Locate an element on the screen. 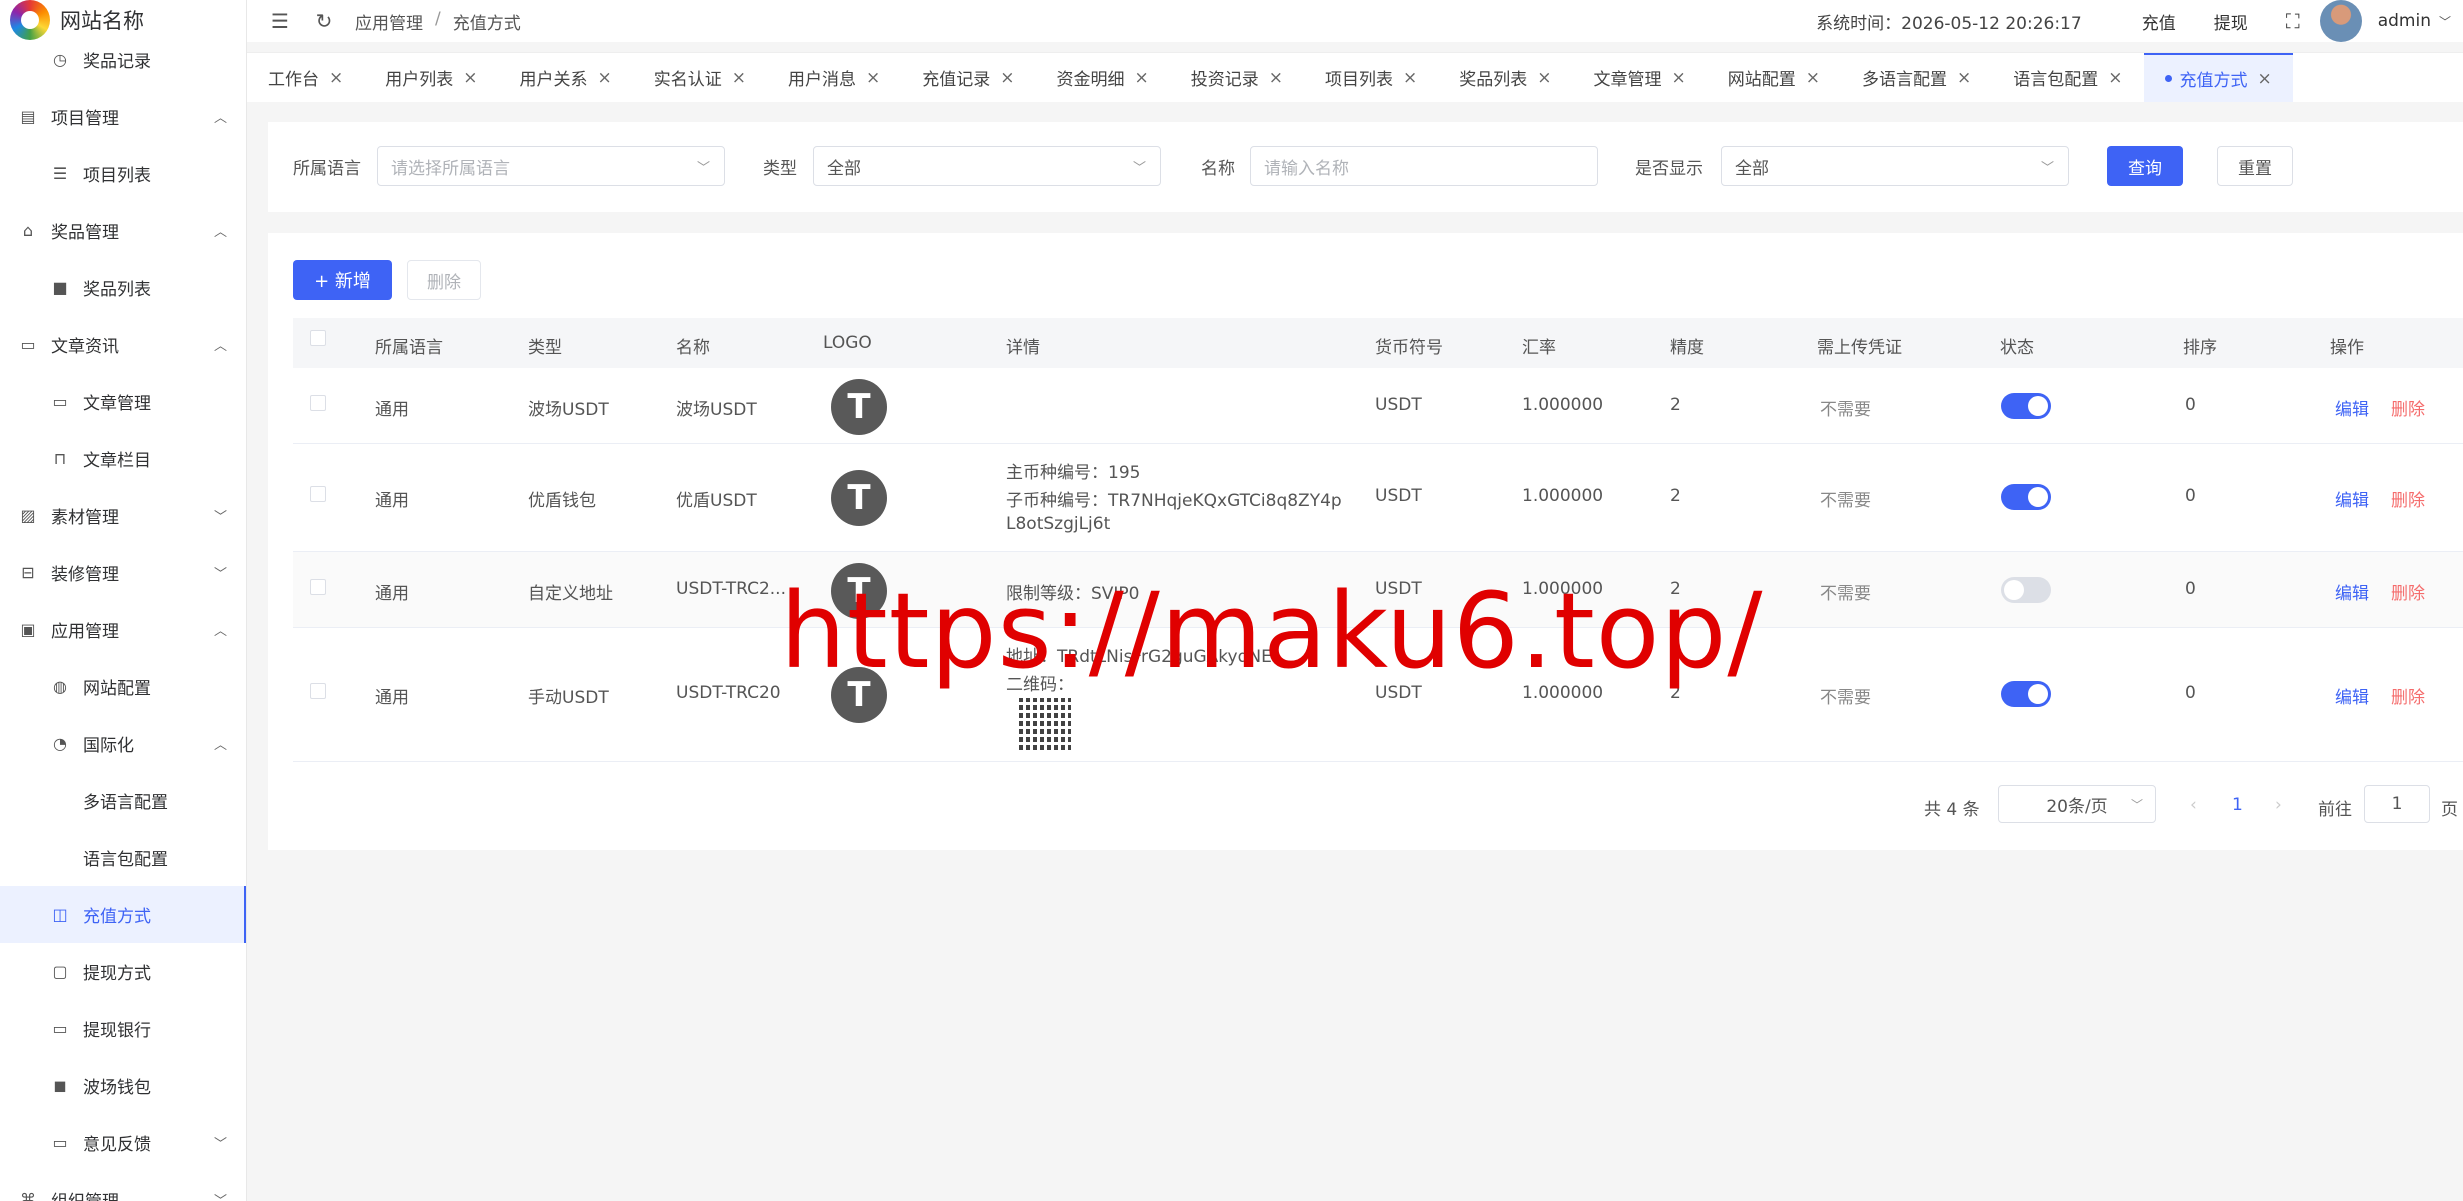  site-name: 网站名称 is located at coordinates (102, 21).